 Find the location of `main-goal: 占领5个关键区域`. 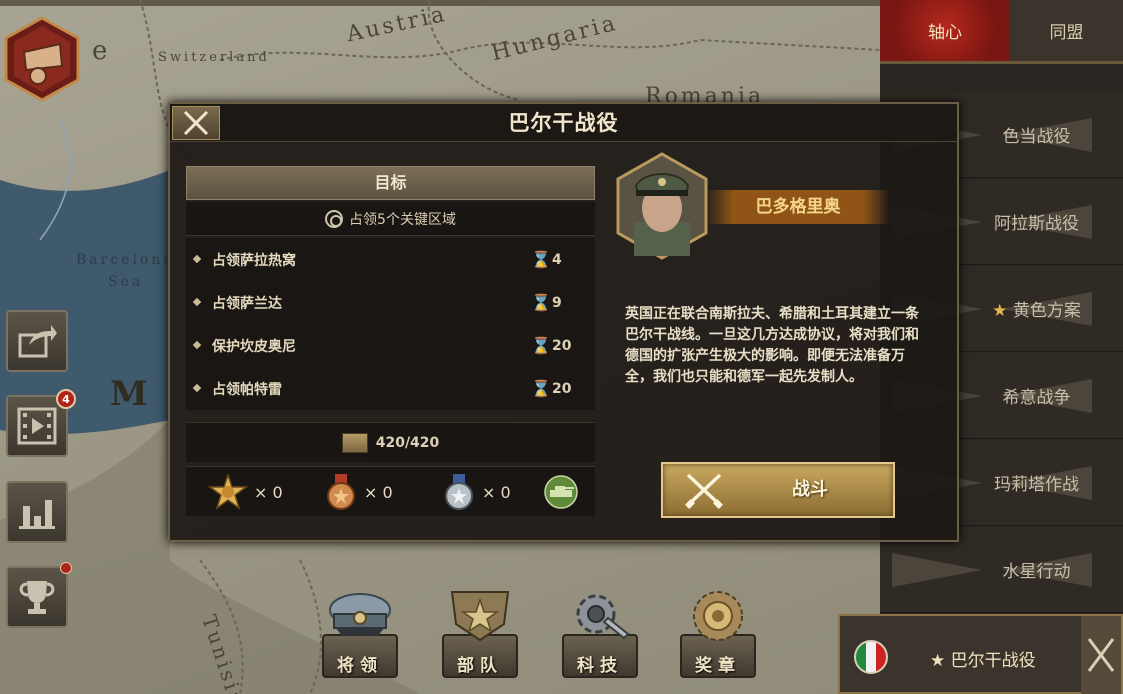

main-goal: 占领5个关键区域 is located at coordinates (390, 219).